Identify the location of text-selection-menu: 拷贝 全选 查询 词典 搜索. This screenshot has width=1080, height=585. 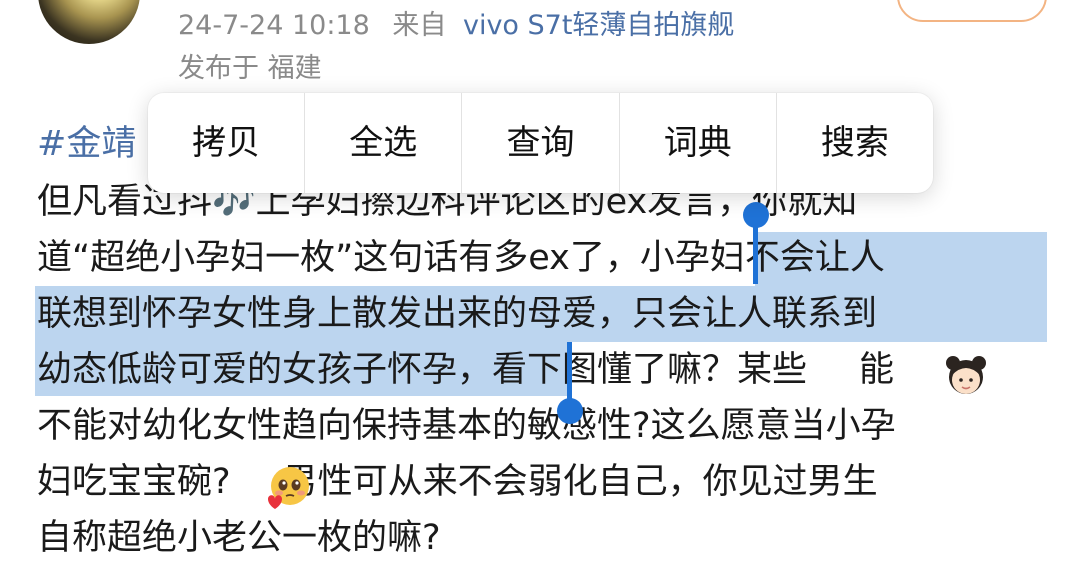
(540, 143).